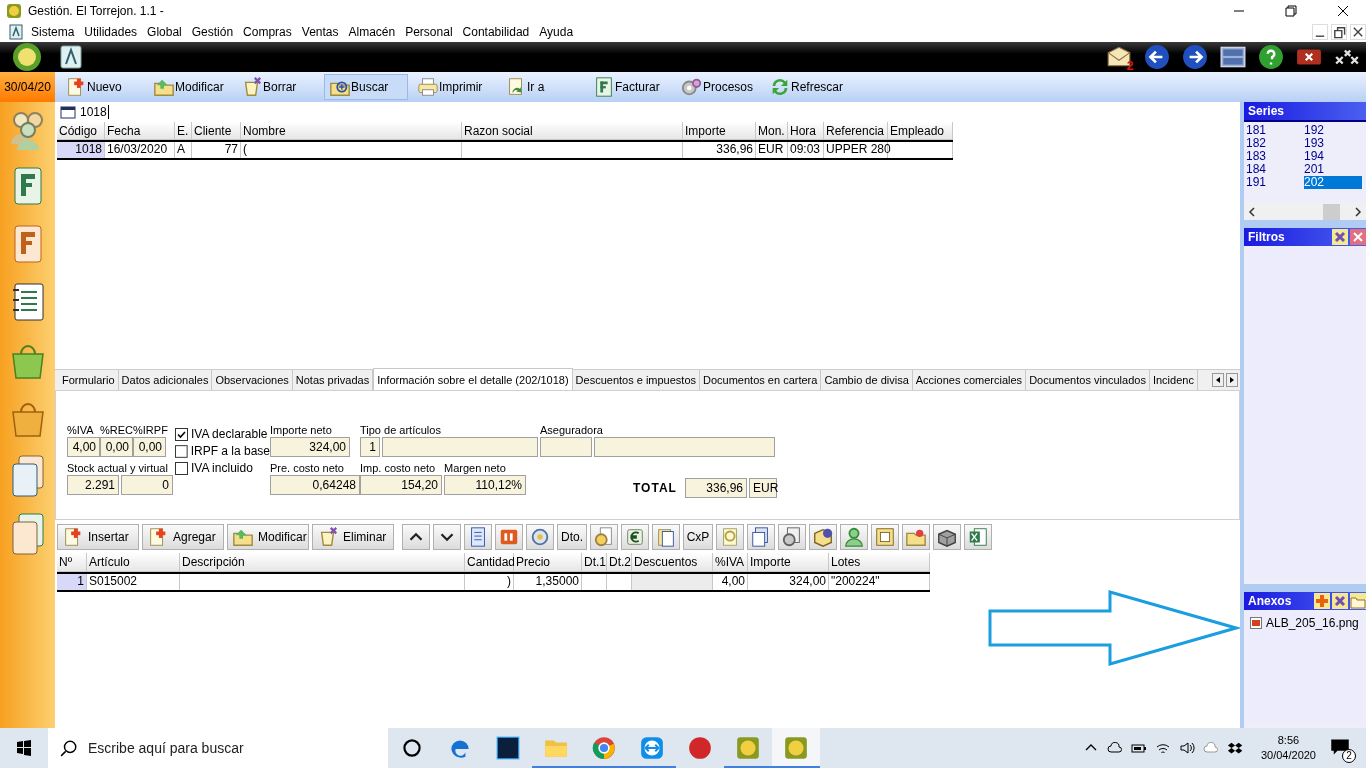 The width and height of the screenshot is (1366, 768). I want to click on list-item: 184, so click(1275, 169).